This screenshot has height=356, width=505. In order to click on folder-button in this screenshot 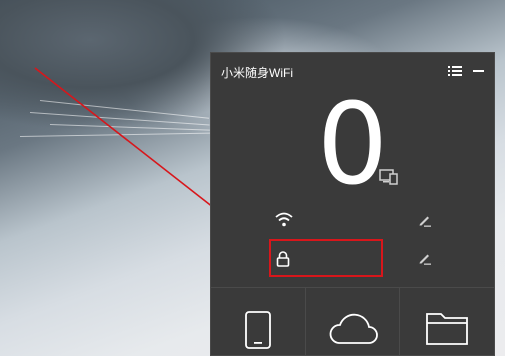, I will do `click(447, 322)`.